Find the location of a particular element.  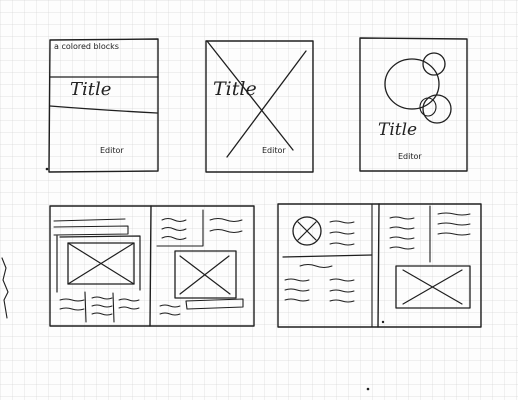

page-1-title: Title is located at coordinates (90, 89).